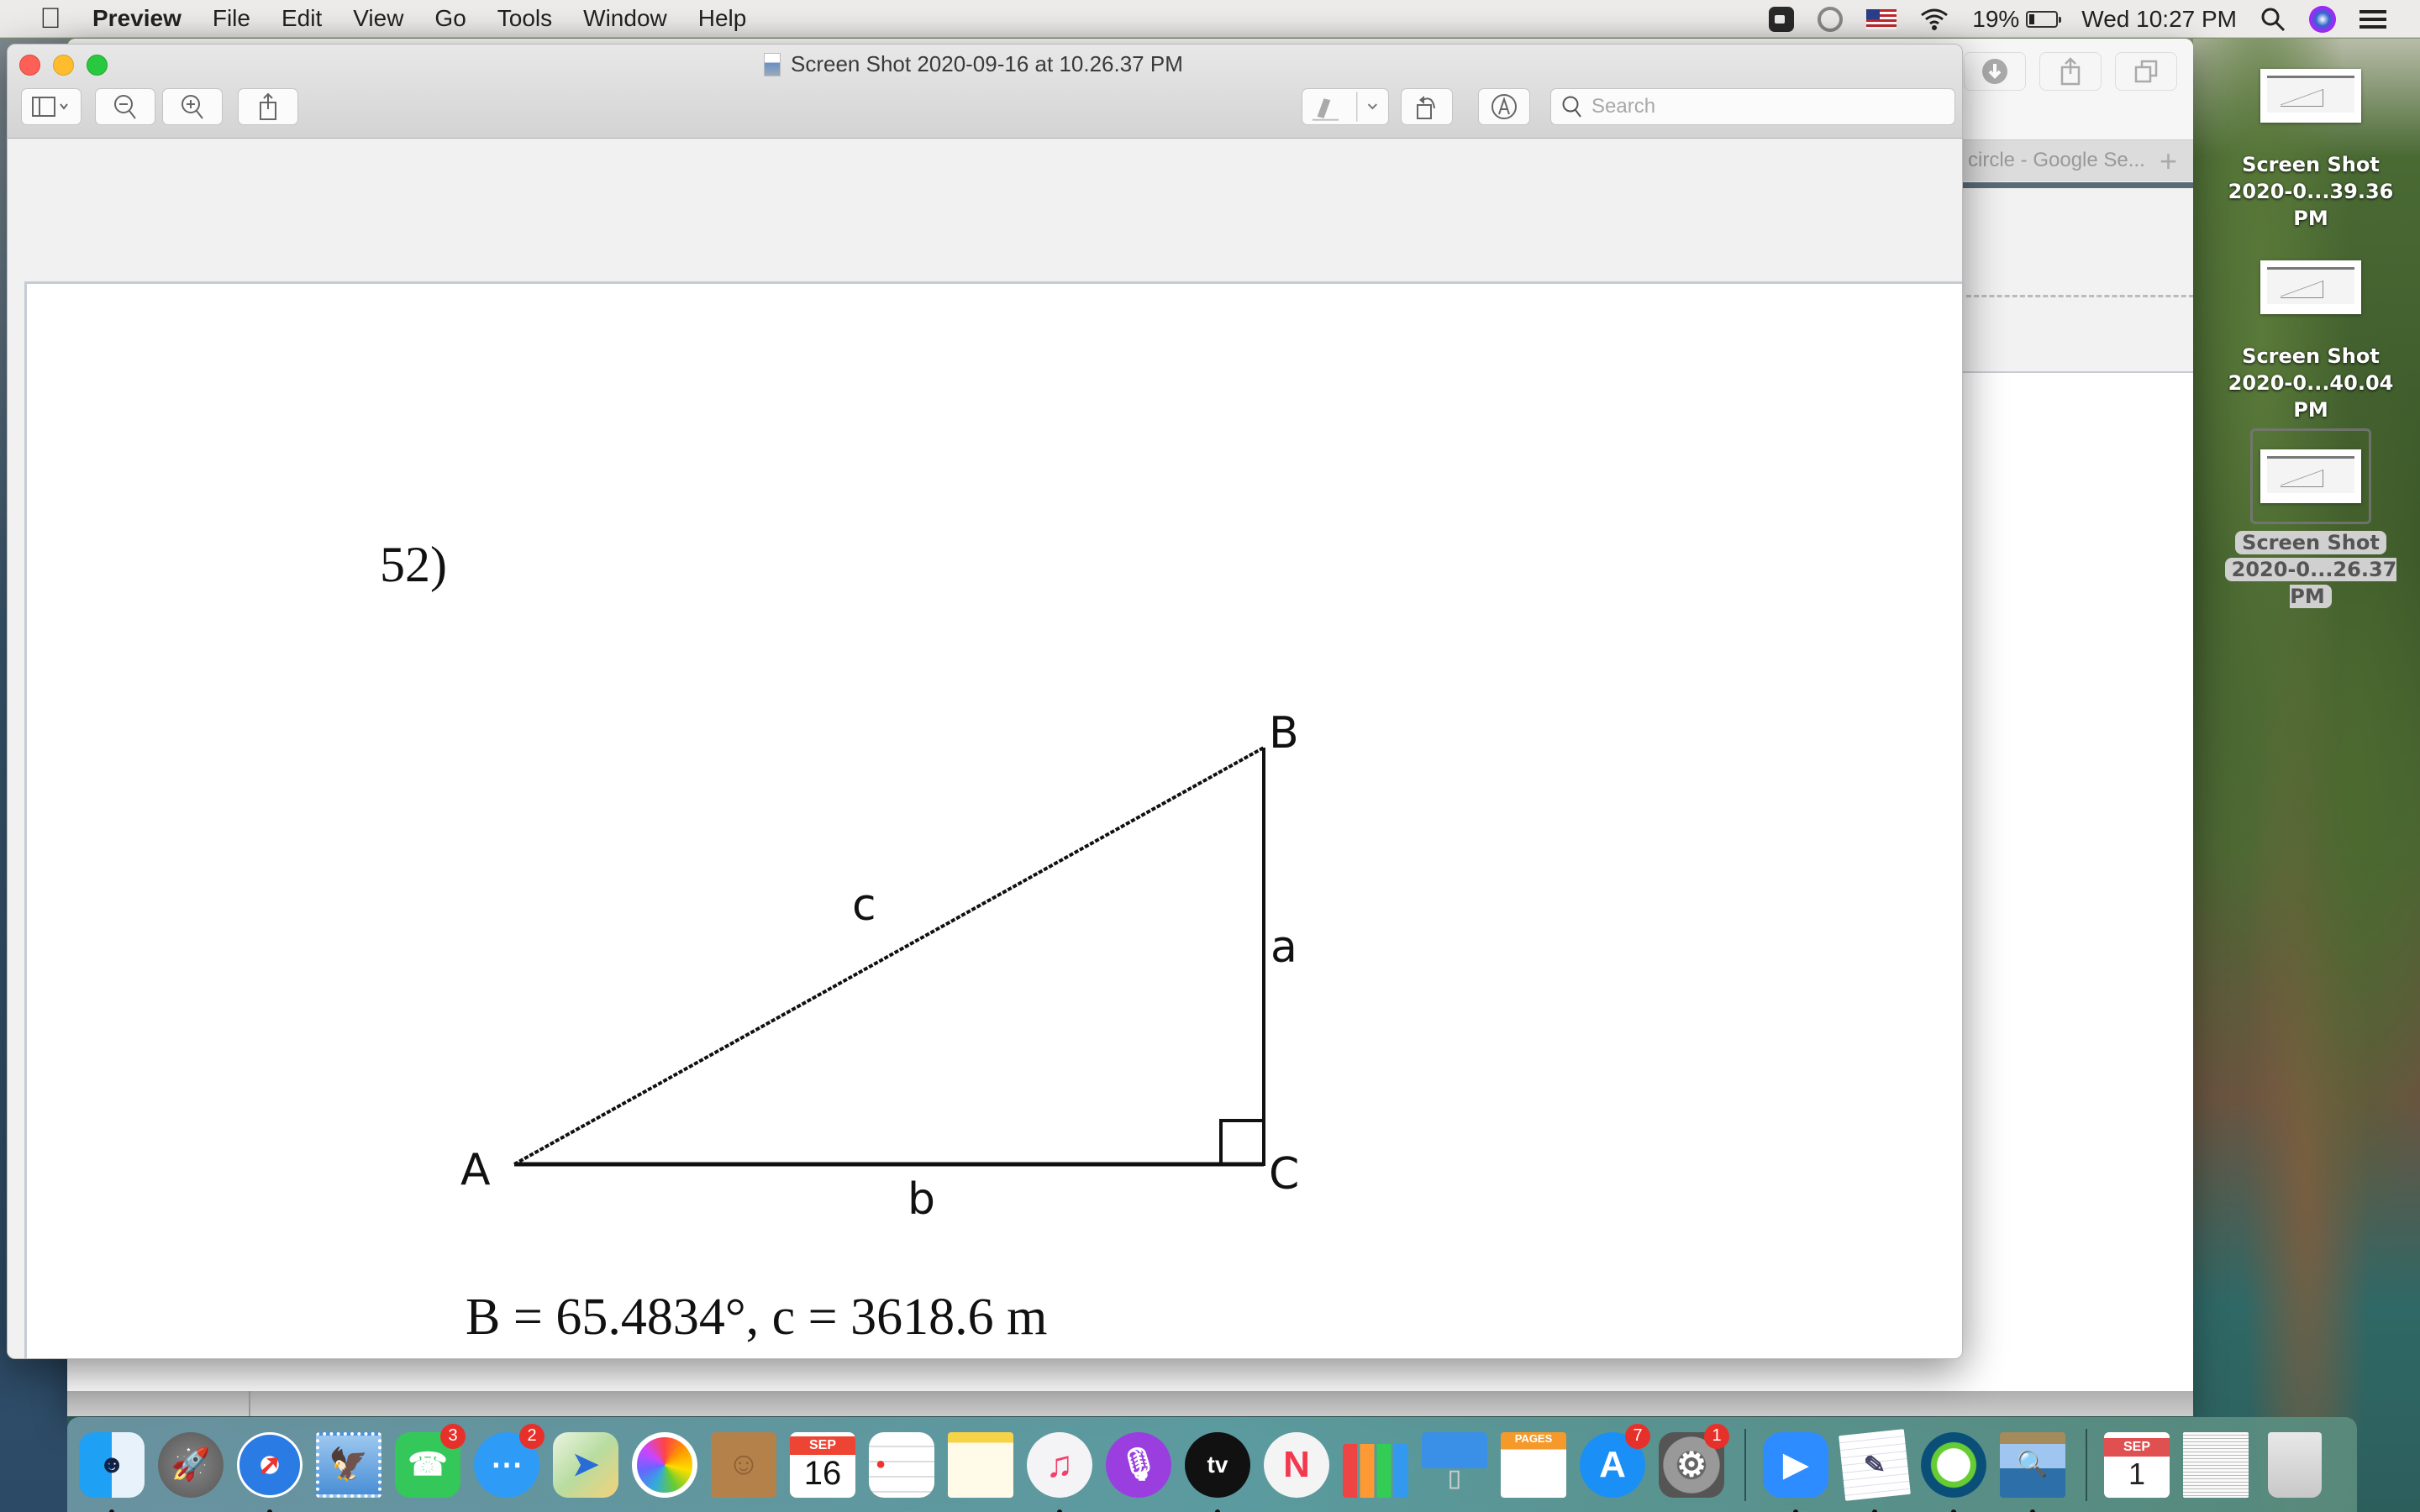  I want to click on downloads-button, so click(1995, 71).